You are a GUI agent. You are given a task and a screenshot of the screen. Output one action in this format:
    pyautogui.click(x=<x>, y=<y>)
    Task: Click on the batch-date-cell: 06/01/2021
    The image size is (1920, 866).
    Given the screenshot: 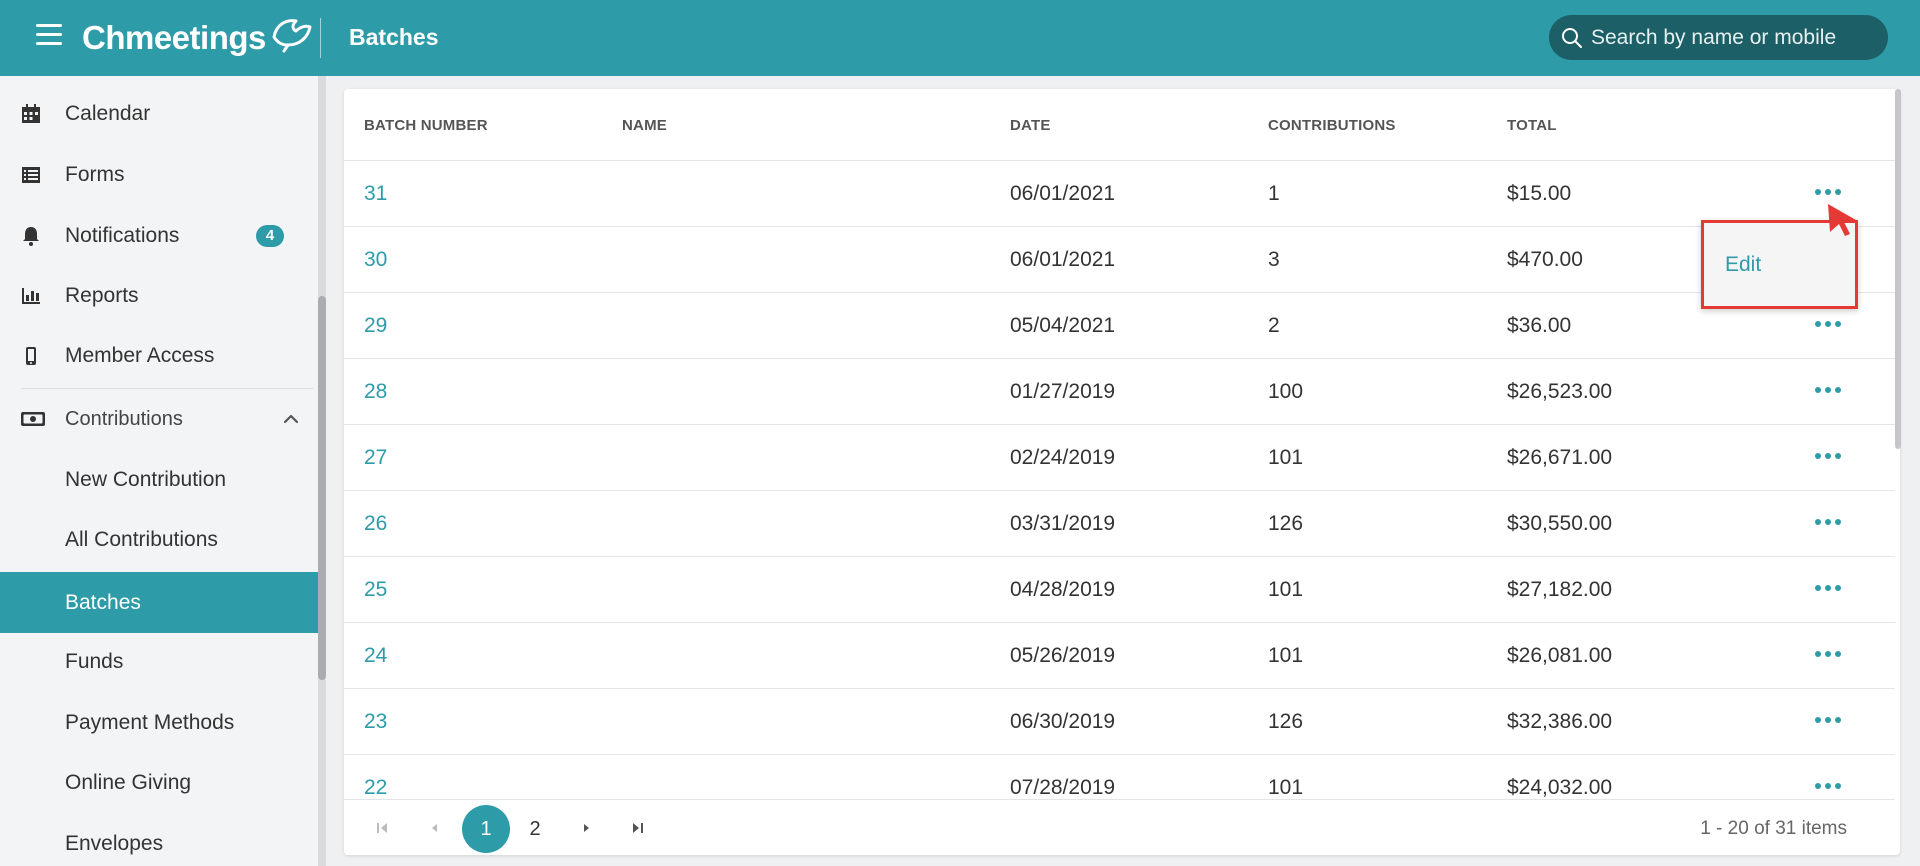 What is the action you would take?
    pyautogui.click(x=1063, y=193)
    